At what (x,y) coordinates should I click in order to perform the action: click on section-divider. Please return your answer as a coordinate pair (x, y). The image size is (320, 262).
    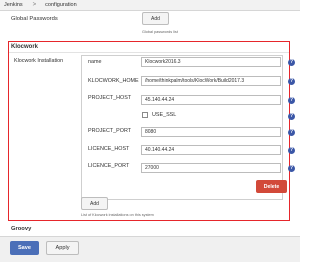
    Looking at the image, I should click on (149, 52).